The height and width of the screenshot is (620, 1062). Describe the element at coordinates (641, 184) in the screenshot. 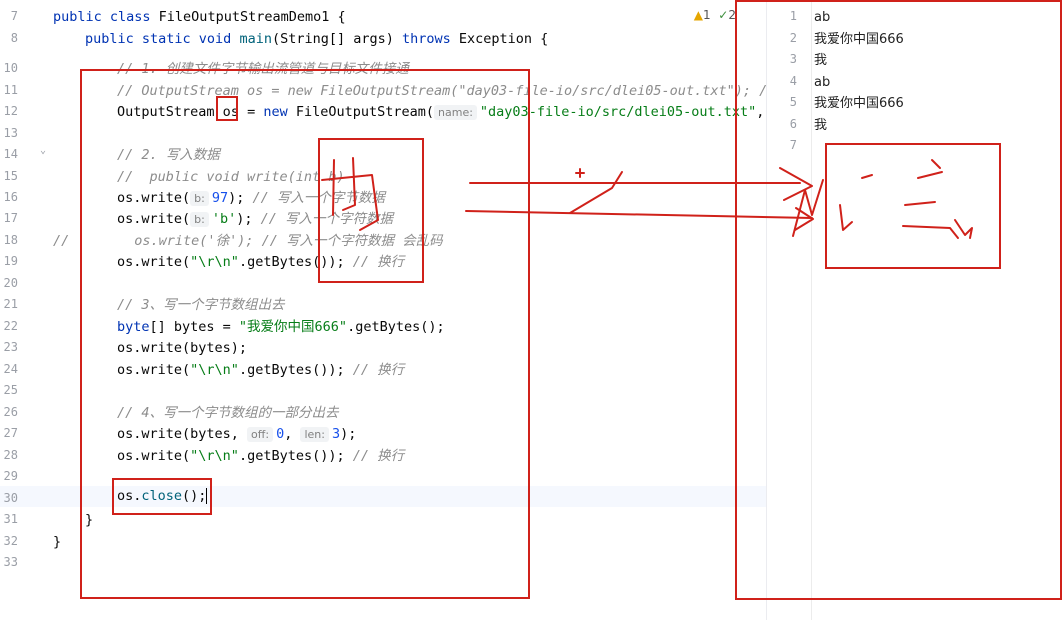

I see `arrow-upper` at that location.